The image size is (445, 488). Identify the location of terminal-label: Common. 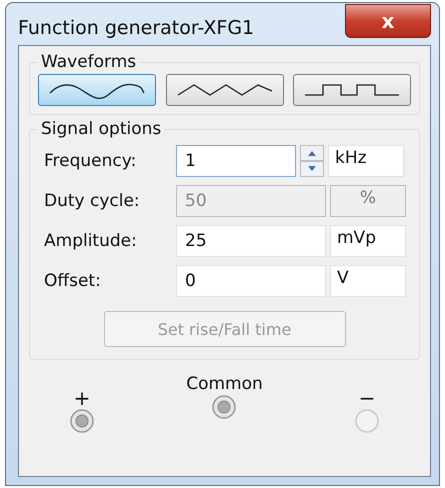
(224, 384).